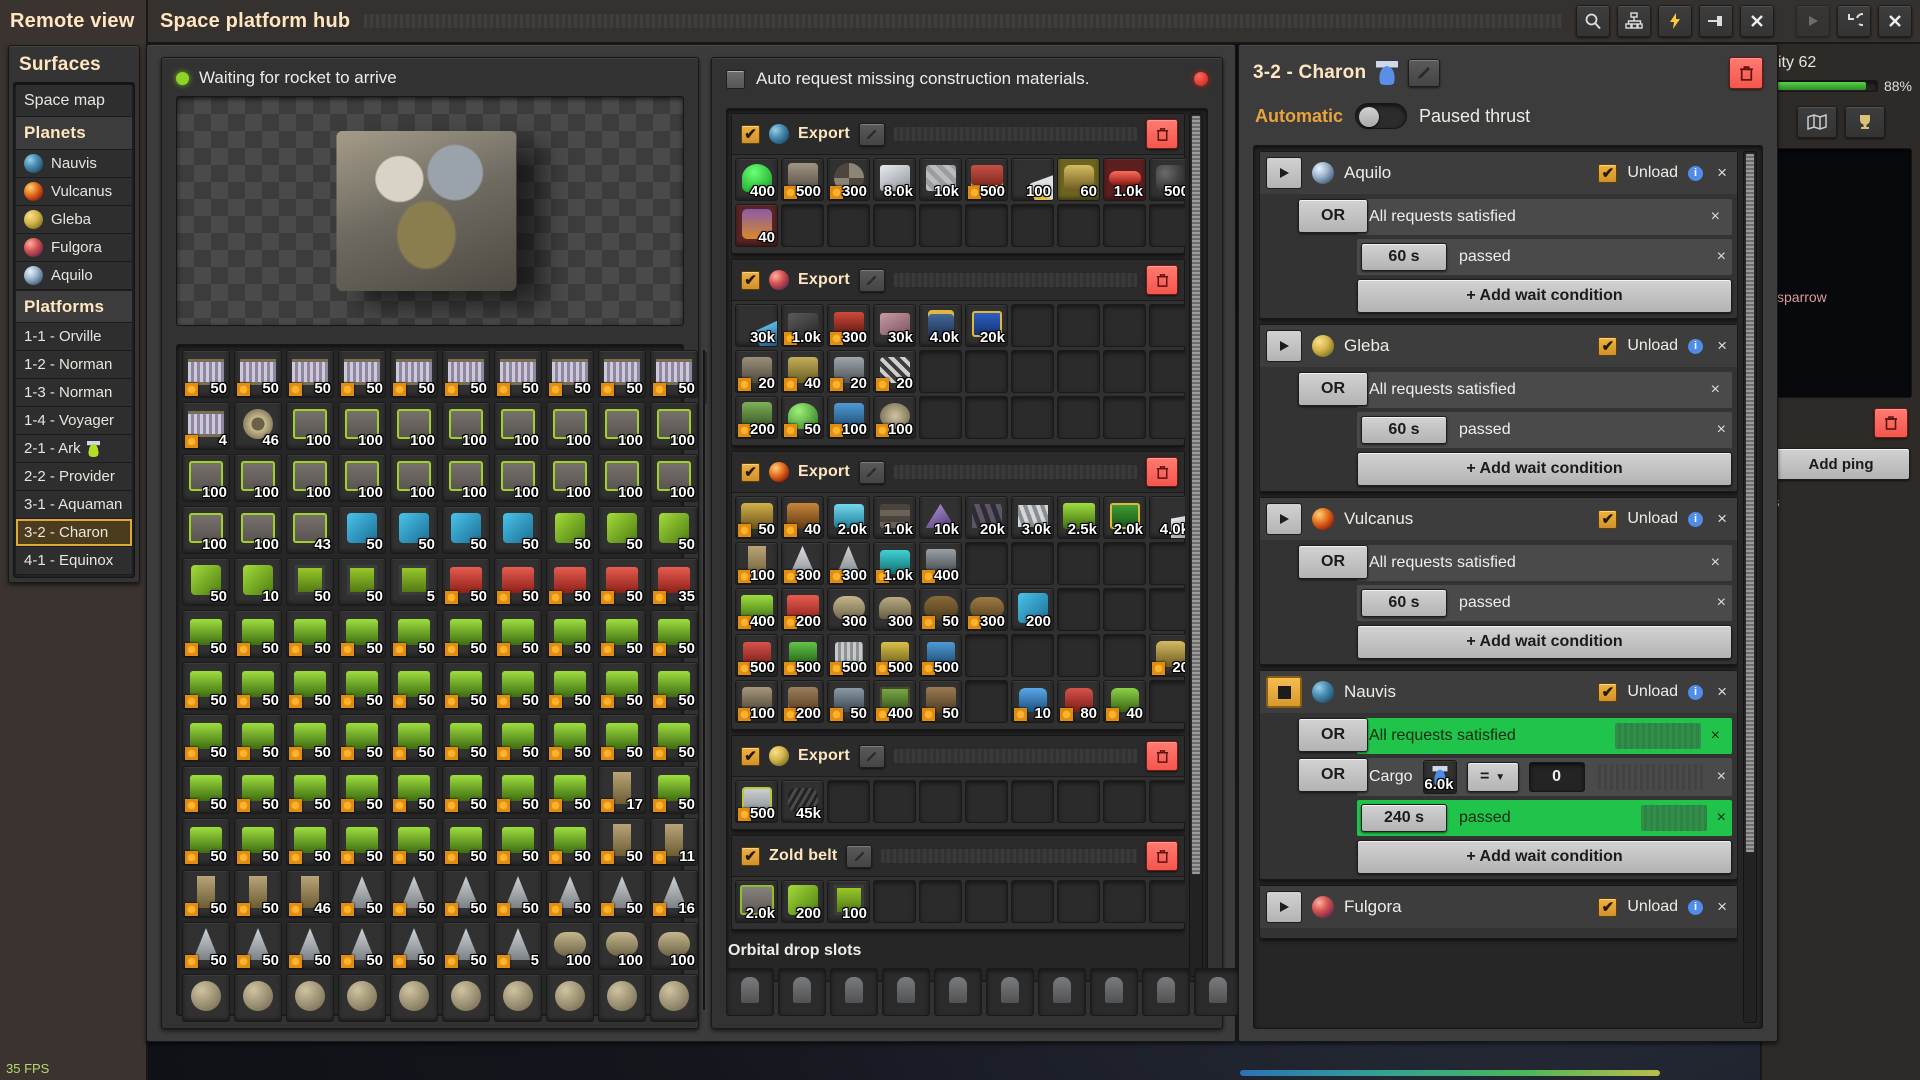 The image size is (1920, 1080). I want to click on inventory-slot: 43, so click(310, 530).